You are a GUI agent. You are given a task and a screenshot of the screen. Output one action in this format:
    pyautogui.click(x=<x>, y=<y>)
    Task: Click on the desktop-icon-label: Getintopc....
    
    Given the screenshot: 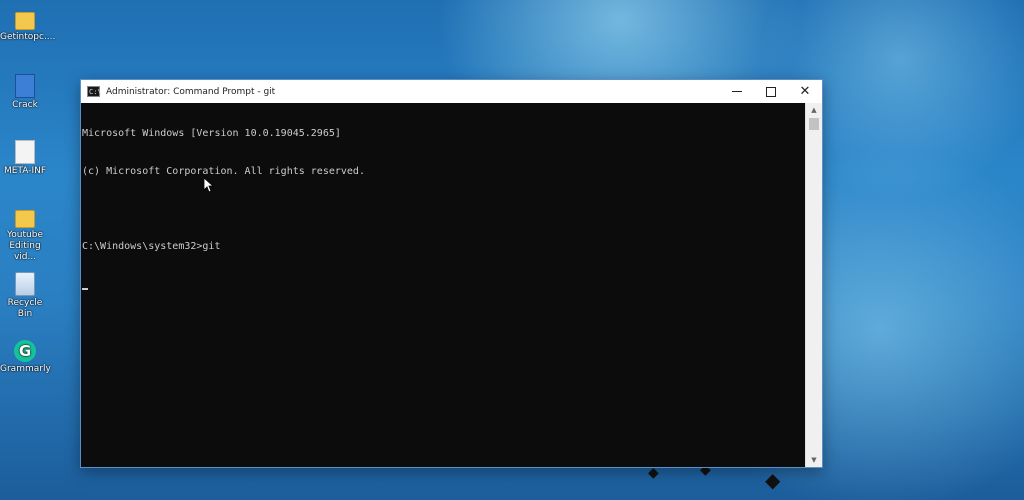 What is the action you would take?
    pyautogui.click(x=28, y=37)
    